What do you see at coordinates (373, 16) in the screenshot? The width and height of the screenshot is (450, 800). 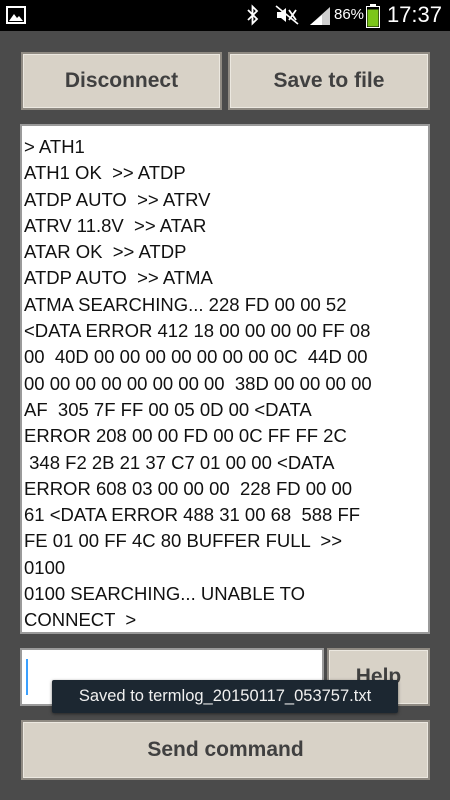 I see `battery-icon` at bounding box center [373, 16].